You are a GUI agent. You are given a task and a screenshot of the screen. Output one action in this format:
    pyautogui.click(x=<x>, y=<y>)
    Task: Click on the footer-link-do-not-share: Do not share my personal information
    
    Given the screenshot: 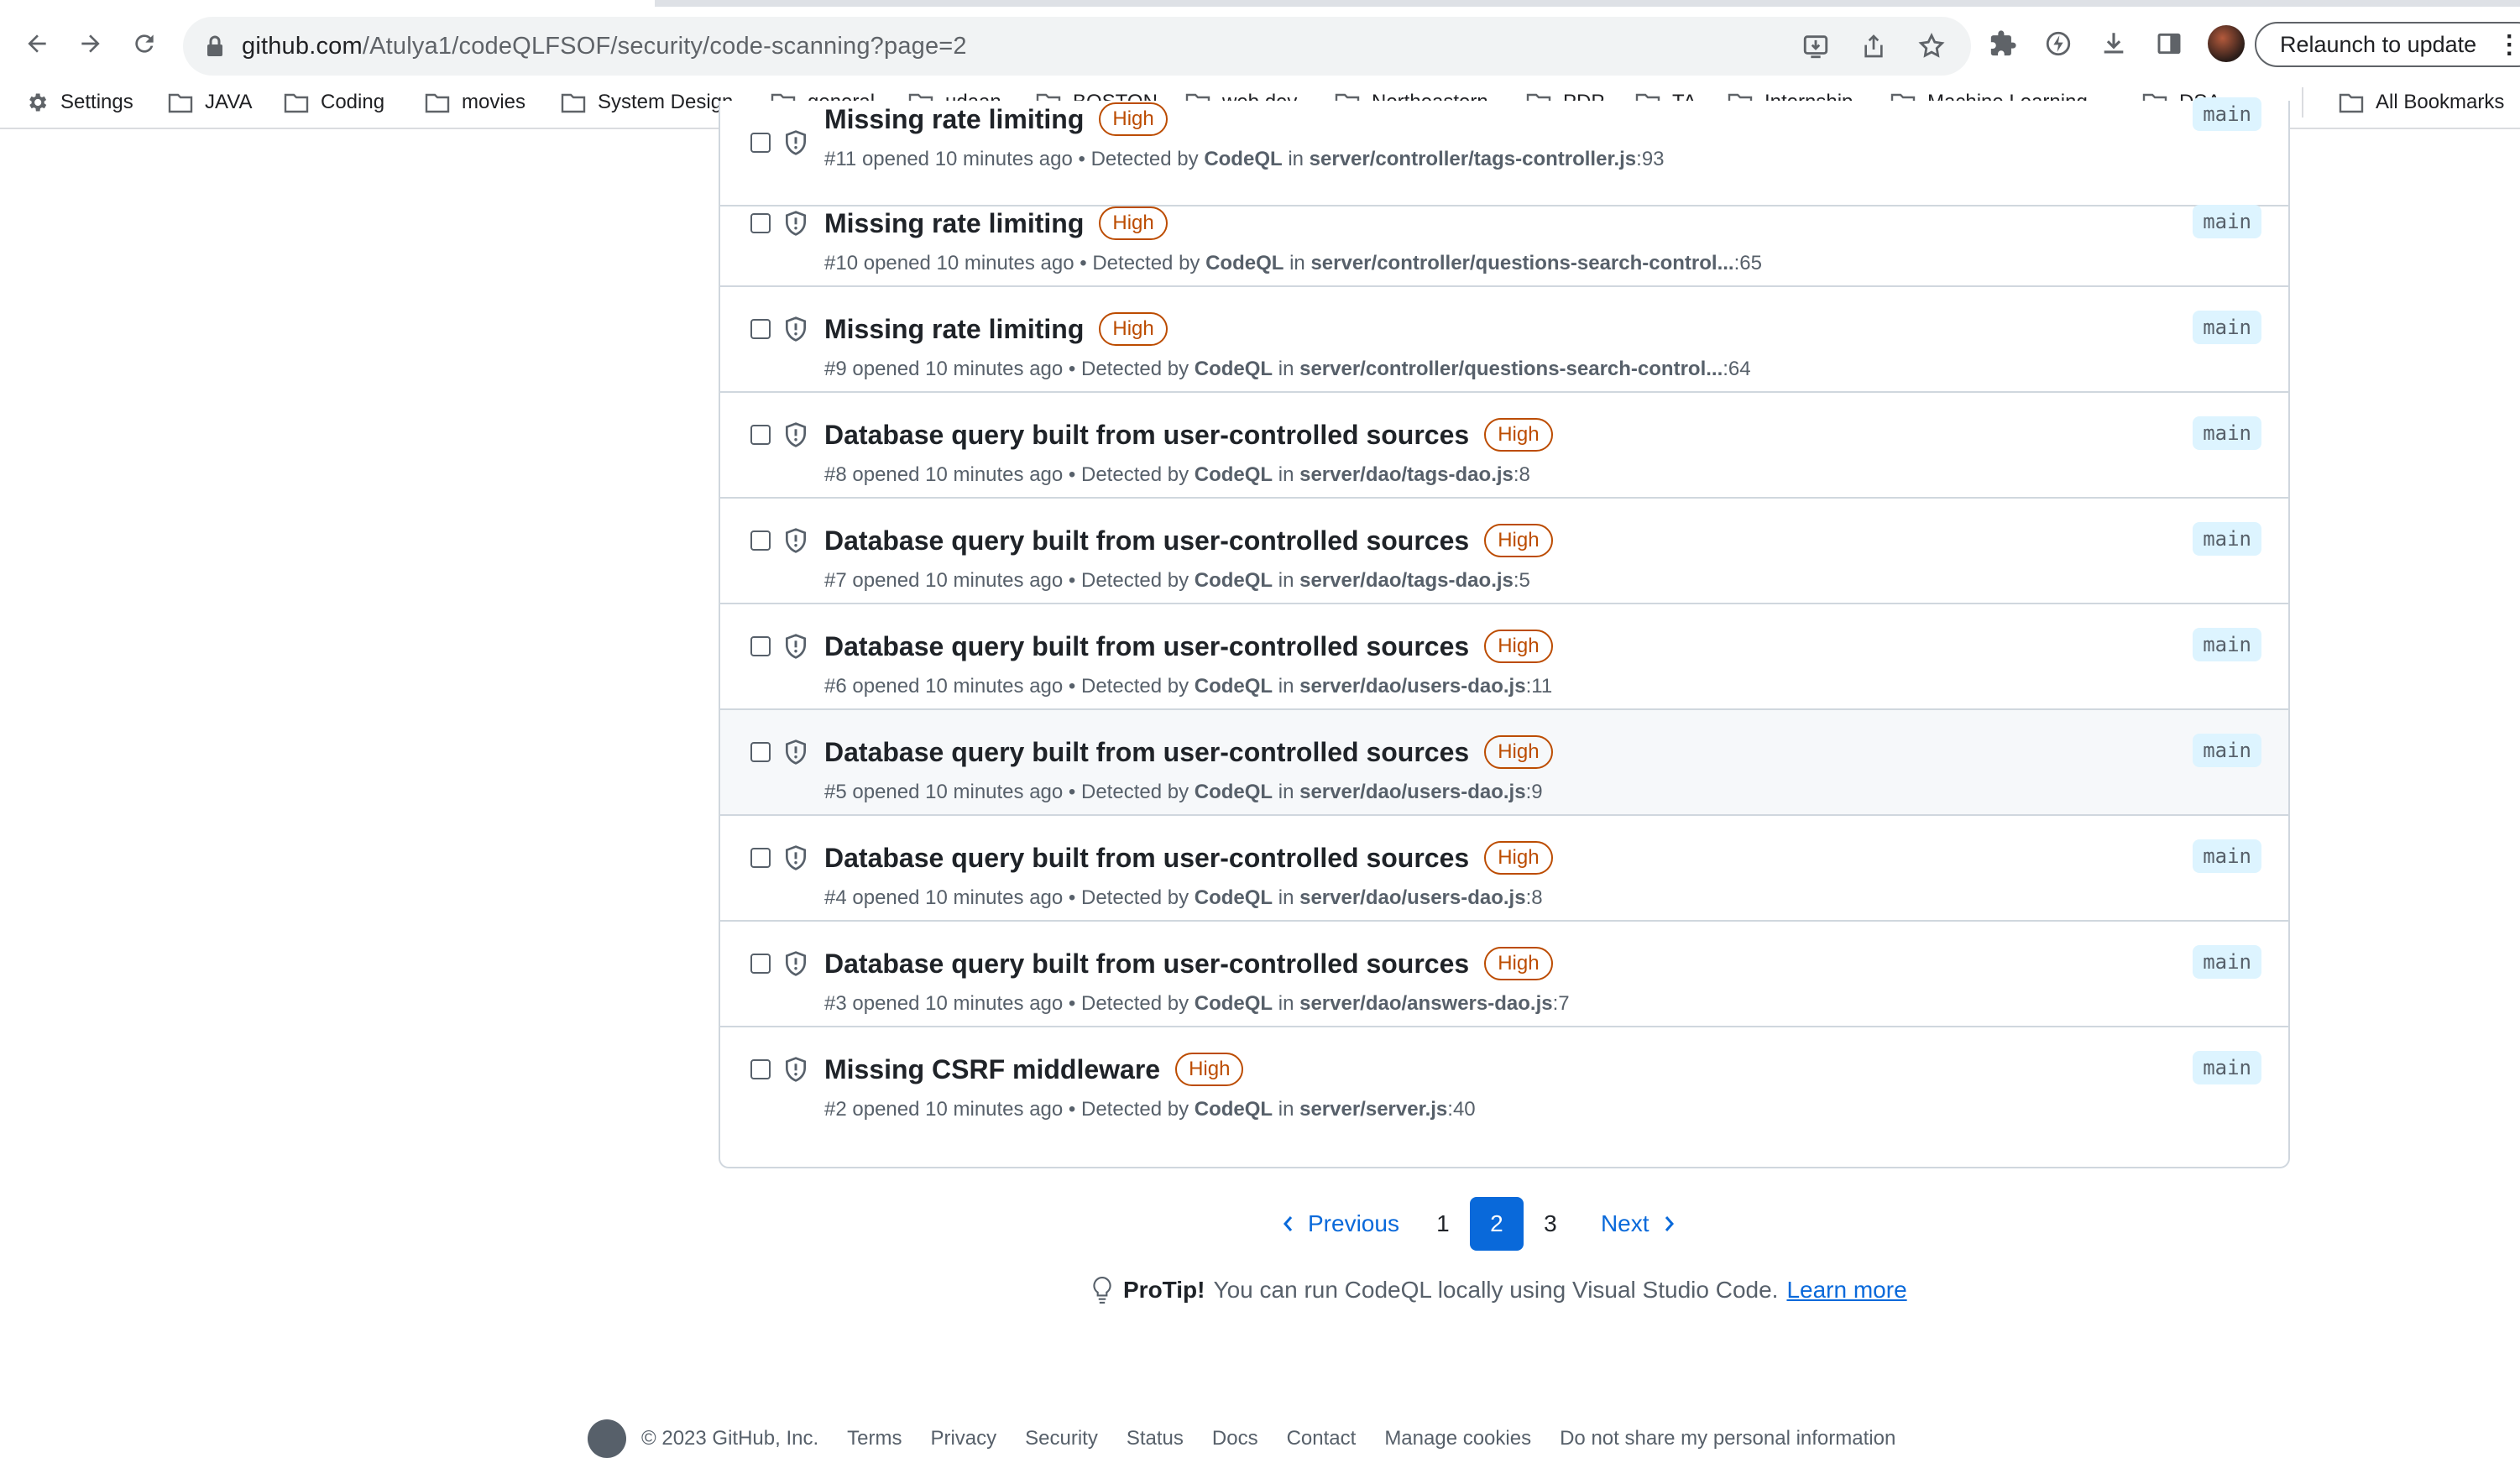 What is the action you would take?
    pyautogui.click(x=1727, y=1438)
    